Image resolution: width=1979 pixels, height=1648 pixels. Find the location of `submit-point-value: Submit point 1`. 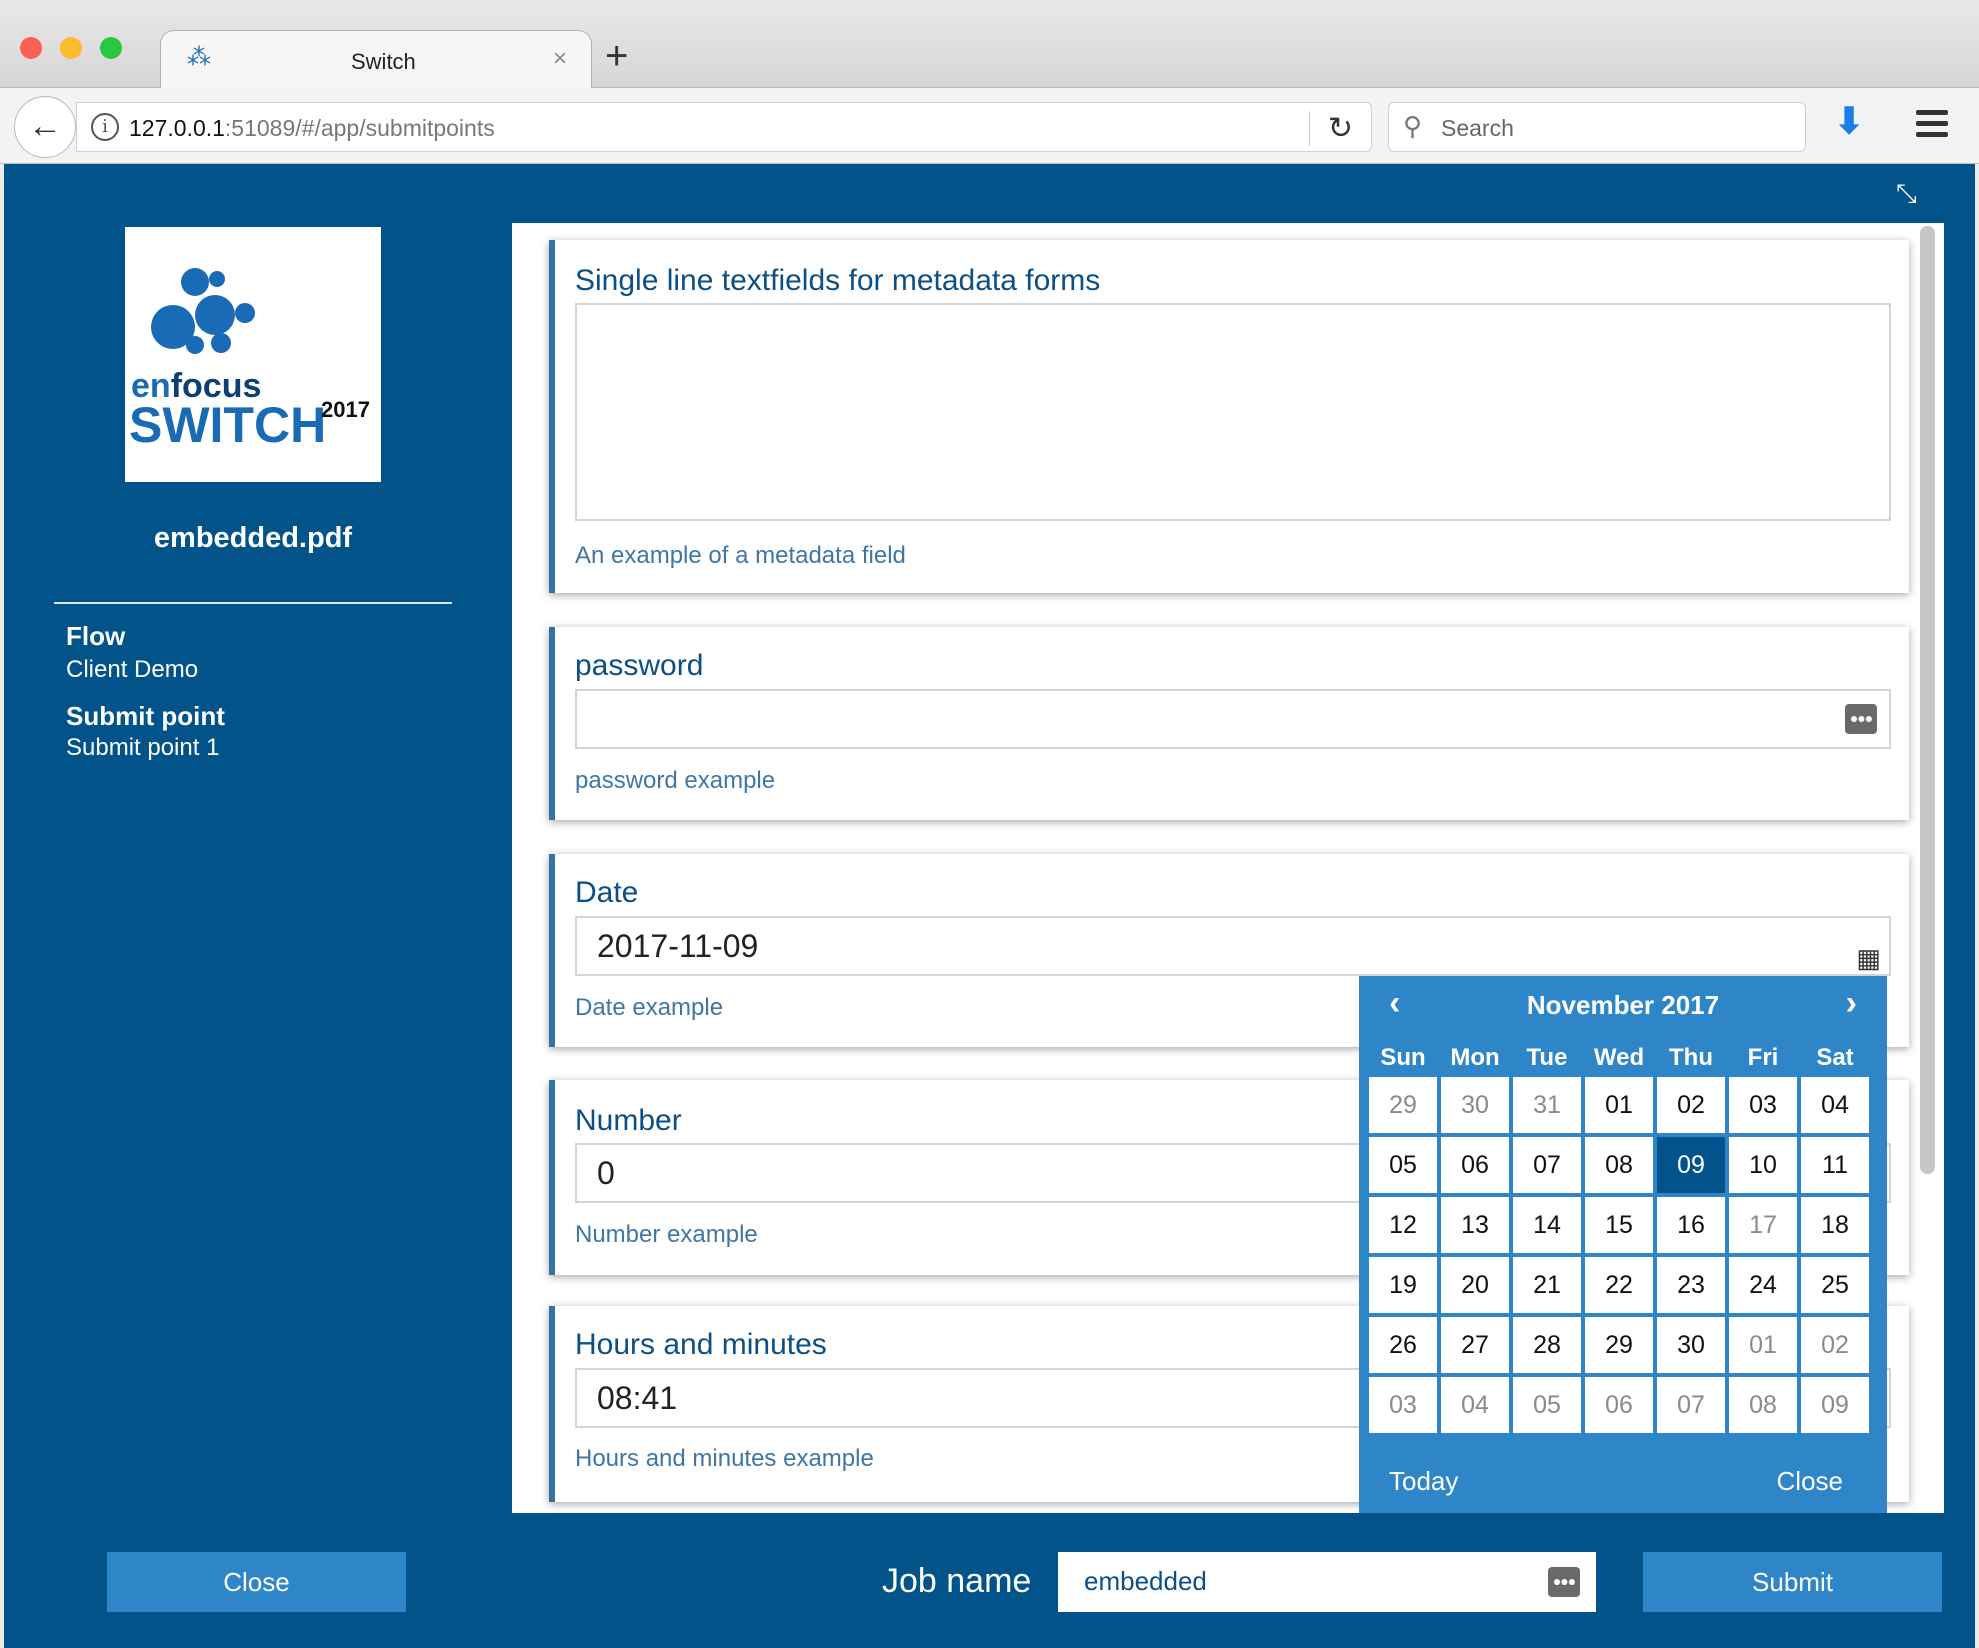

submit-point-value: Submit point 1 is located at coordinates (143, 747).